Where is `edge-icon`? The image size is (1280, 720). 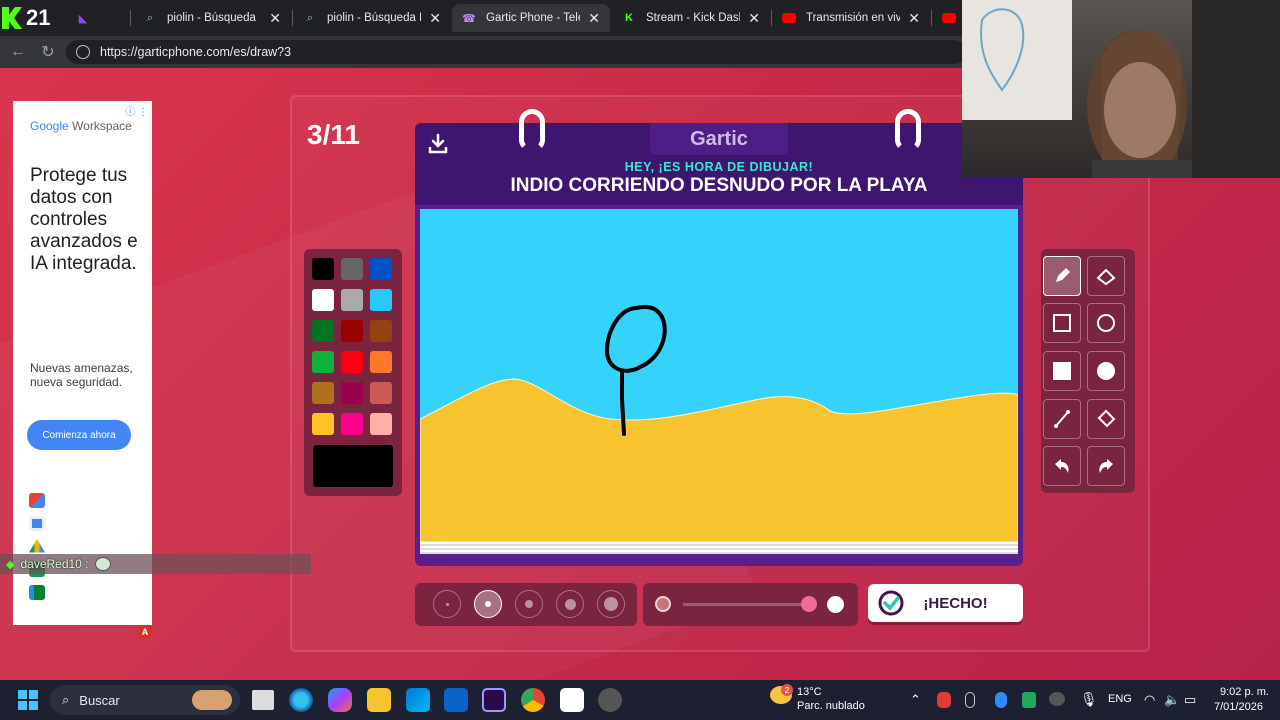 edge-icon is located at coordinates (301, 700).